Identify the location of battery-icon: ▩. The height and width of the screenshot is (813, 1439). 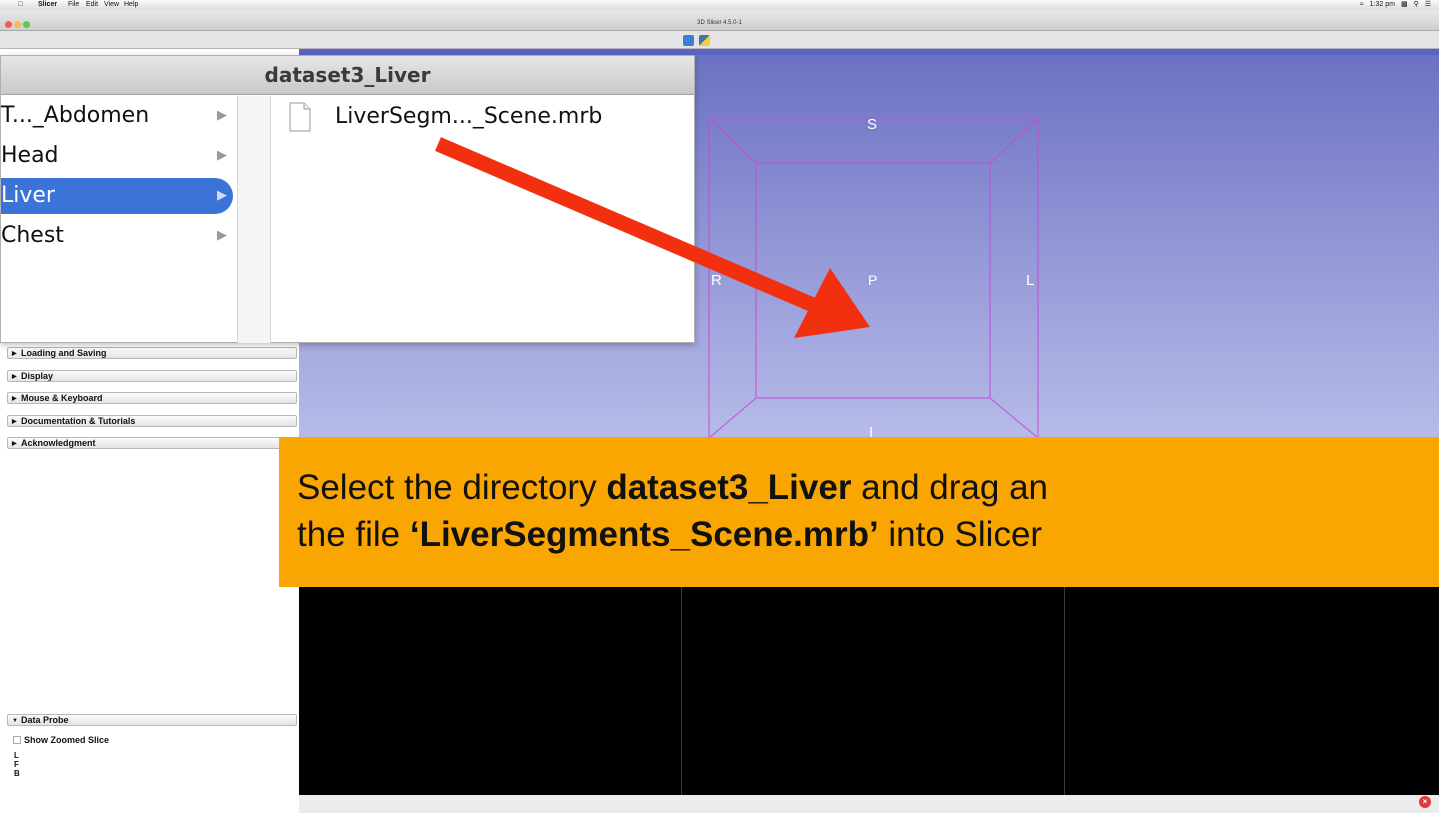
(1404, 5).